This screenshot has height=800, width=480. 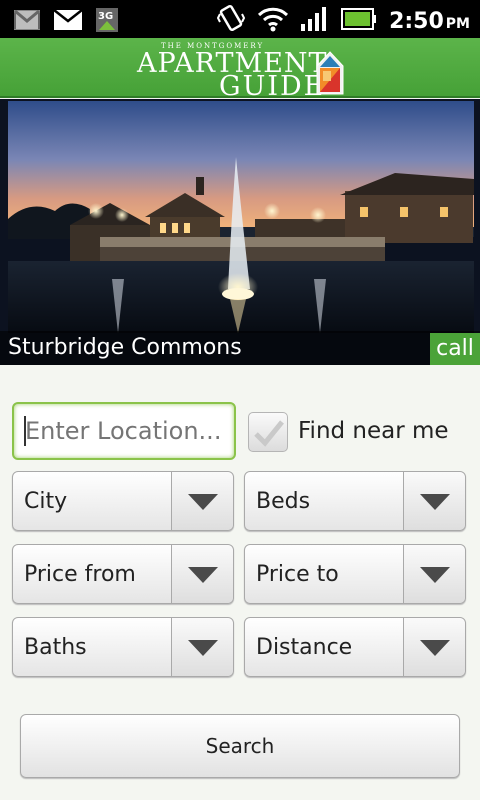 I want to click on featured-property-name: Sturbridge Commons, so click(x=125, y=347).